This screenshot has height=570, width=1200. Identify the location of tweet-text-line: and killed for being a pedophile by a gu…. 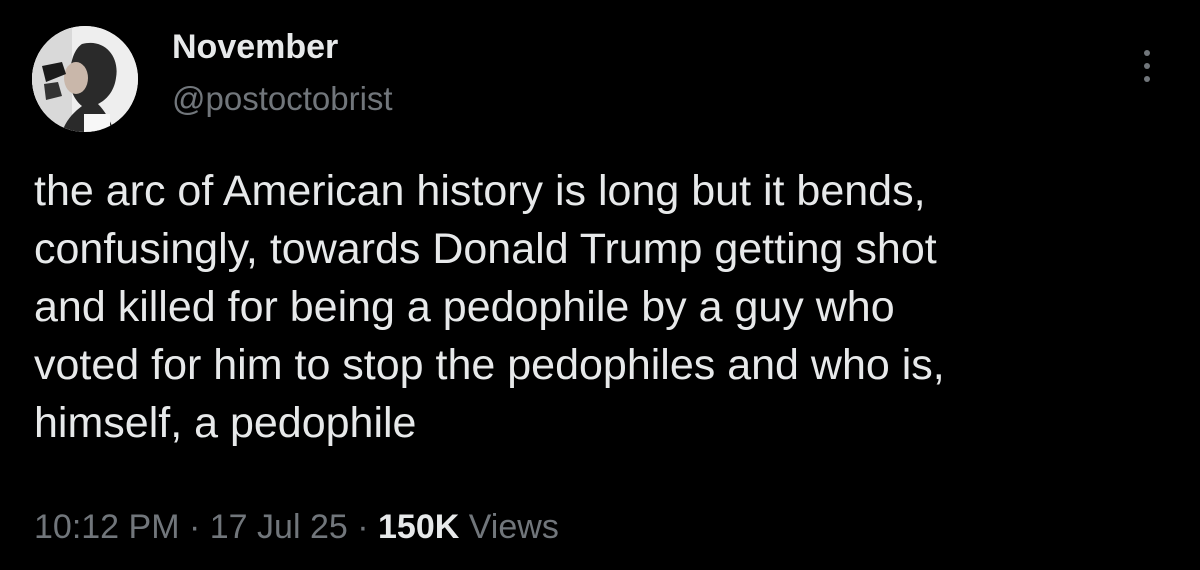
(464, 307).